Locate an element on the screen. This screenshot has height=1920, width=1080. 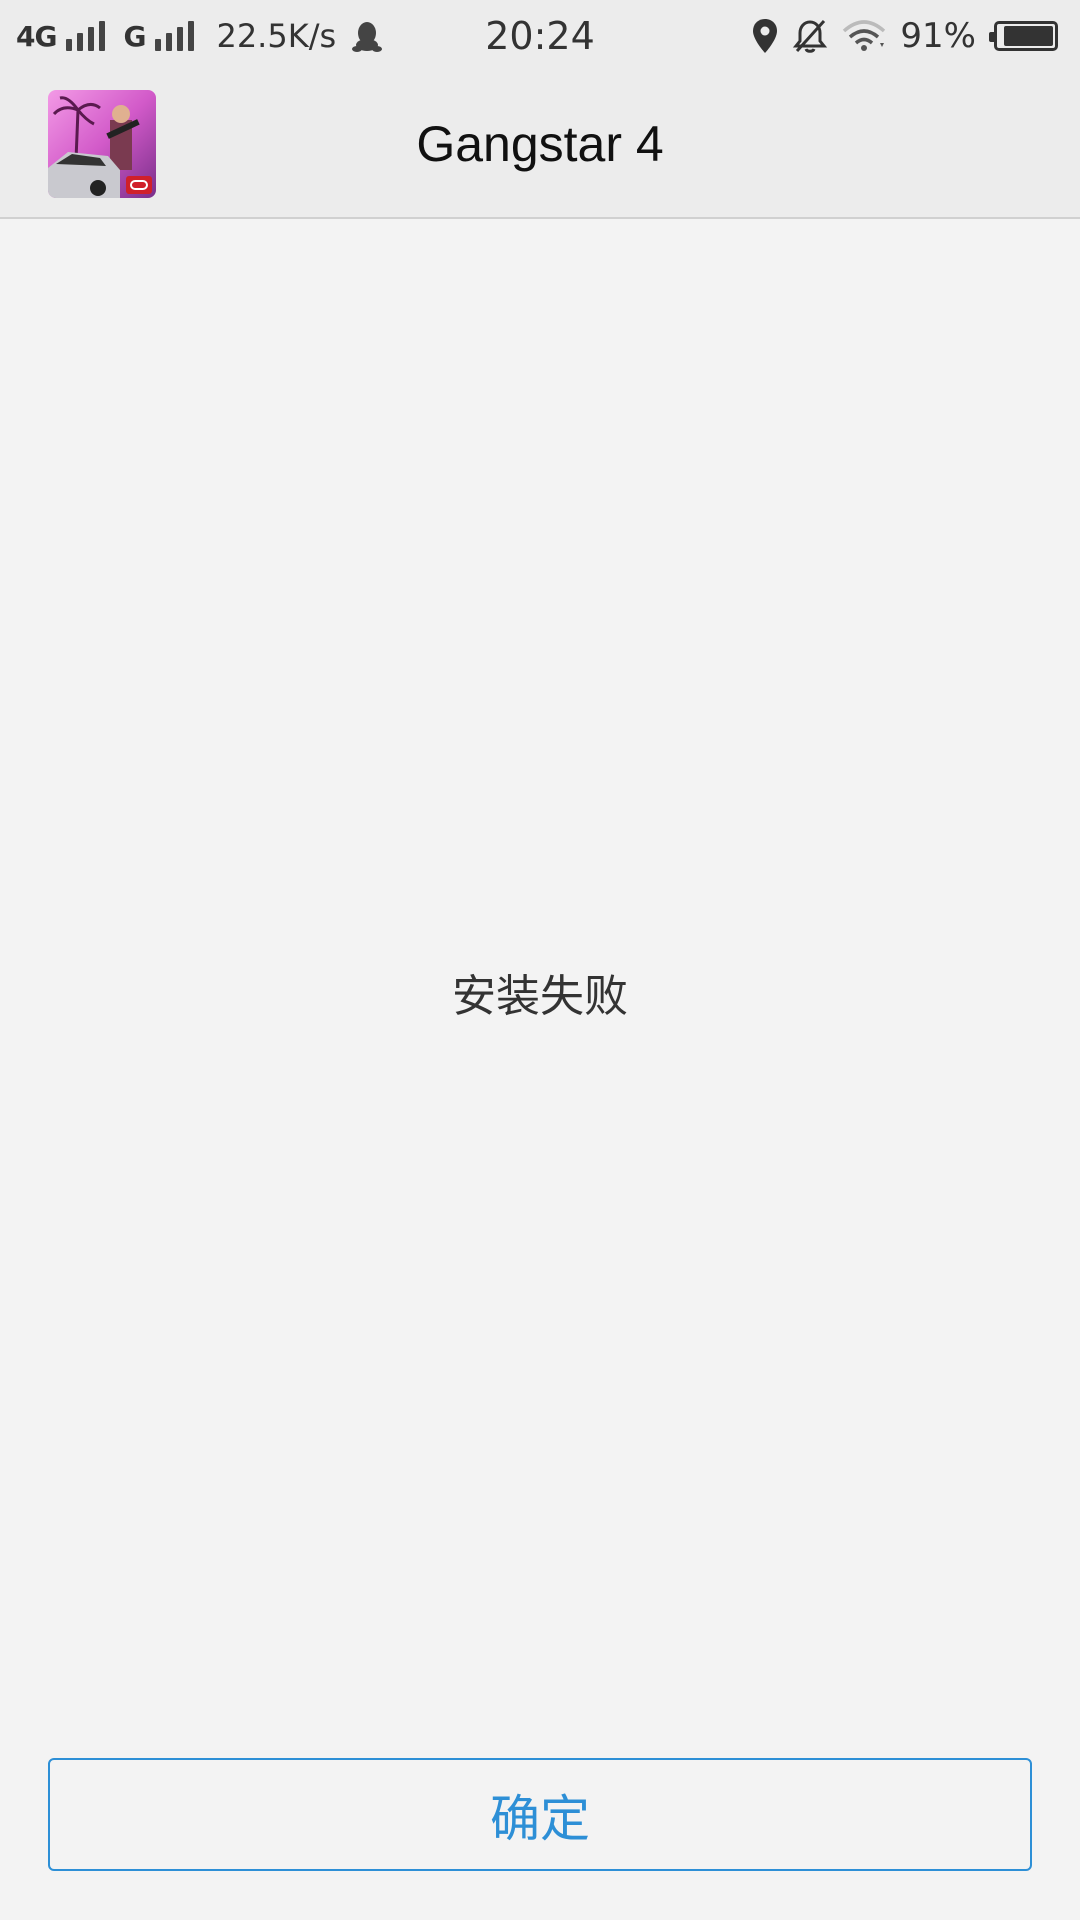
location-icon is located at coordinates (765, 36).